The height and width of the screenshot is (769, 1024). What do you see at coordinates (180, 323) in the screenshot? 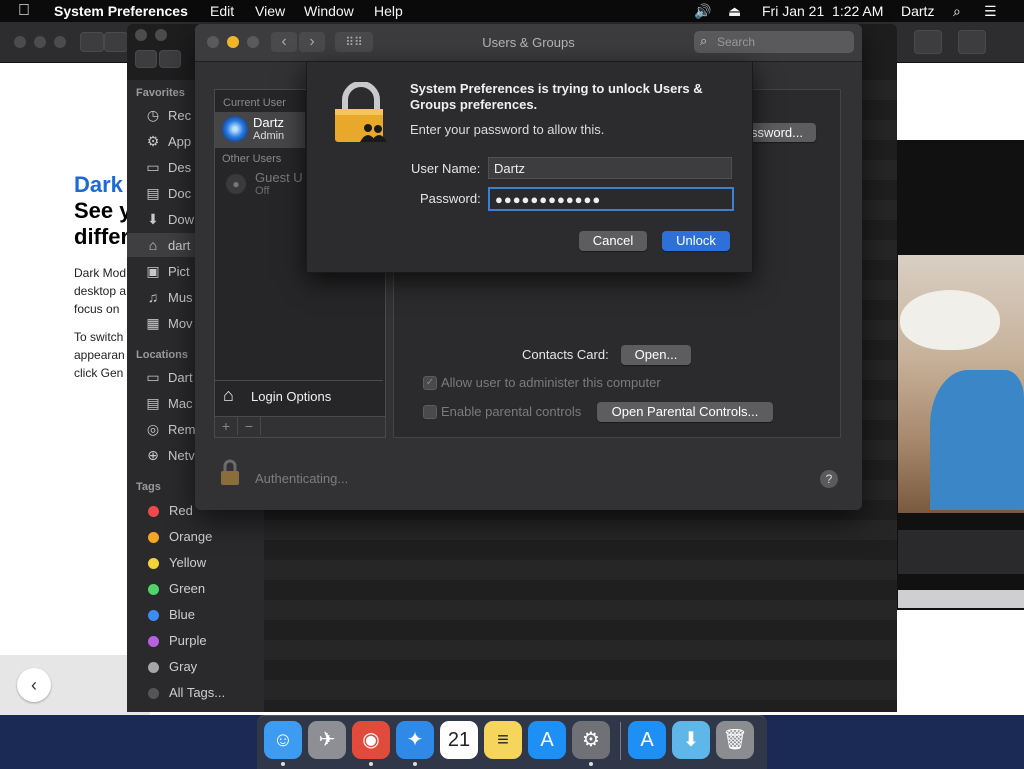
I see `sidebar-item-movies: Mov` at bounding box center [180, 323].